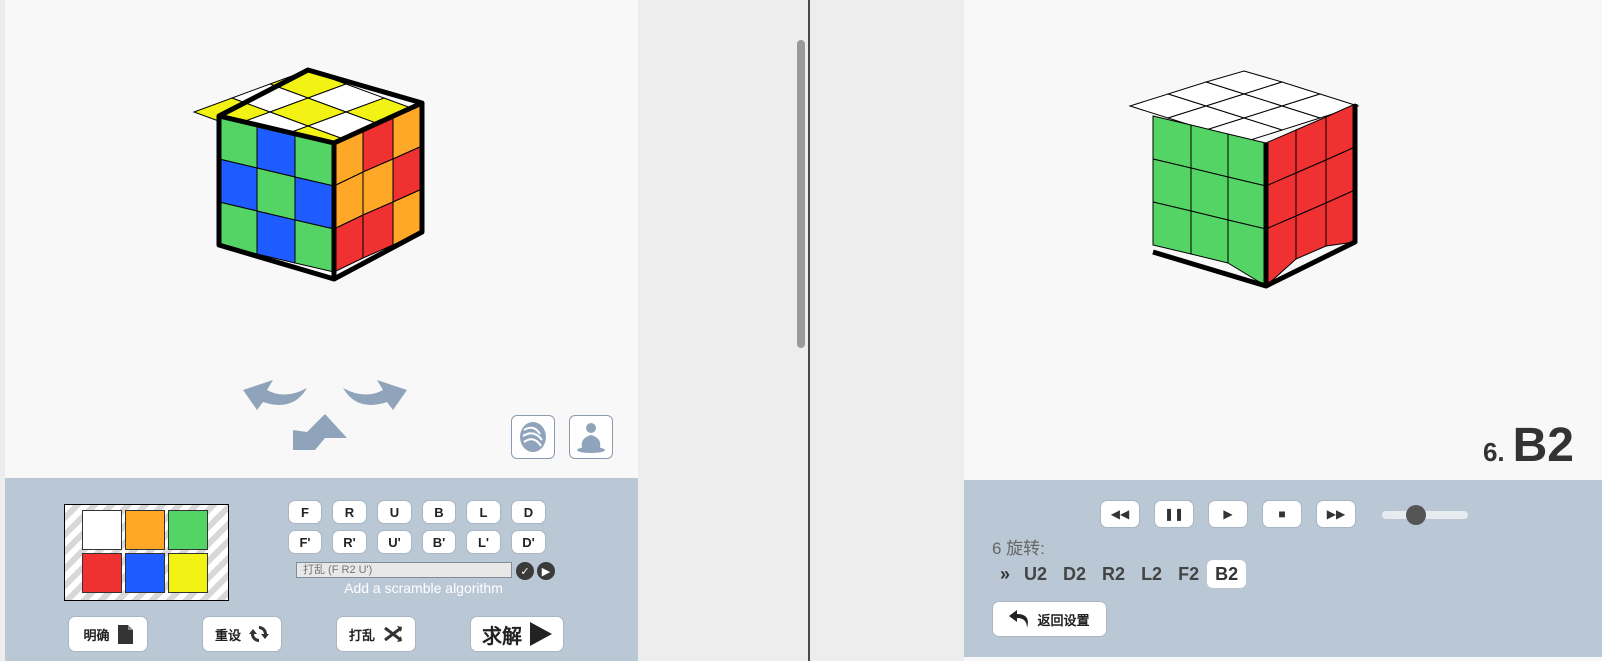 The width and height of the screenshot is (1602, 661). What do you see at coordinates (502, 636) in the screenshot?
I see `solve-label: 求解` at bounding box center [502, 636].